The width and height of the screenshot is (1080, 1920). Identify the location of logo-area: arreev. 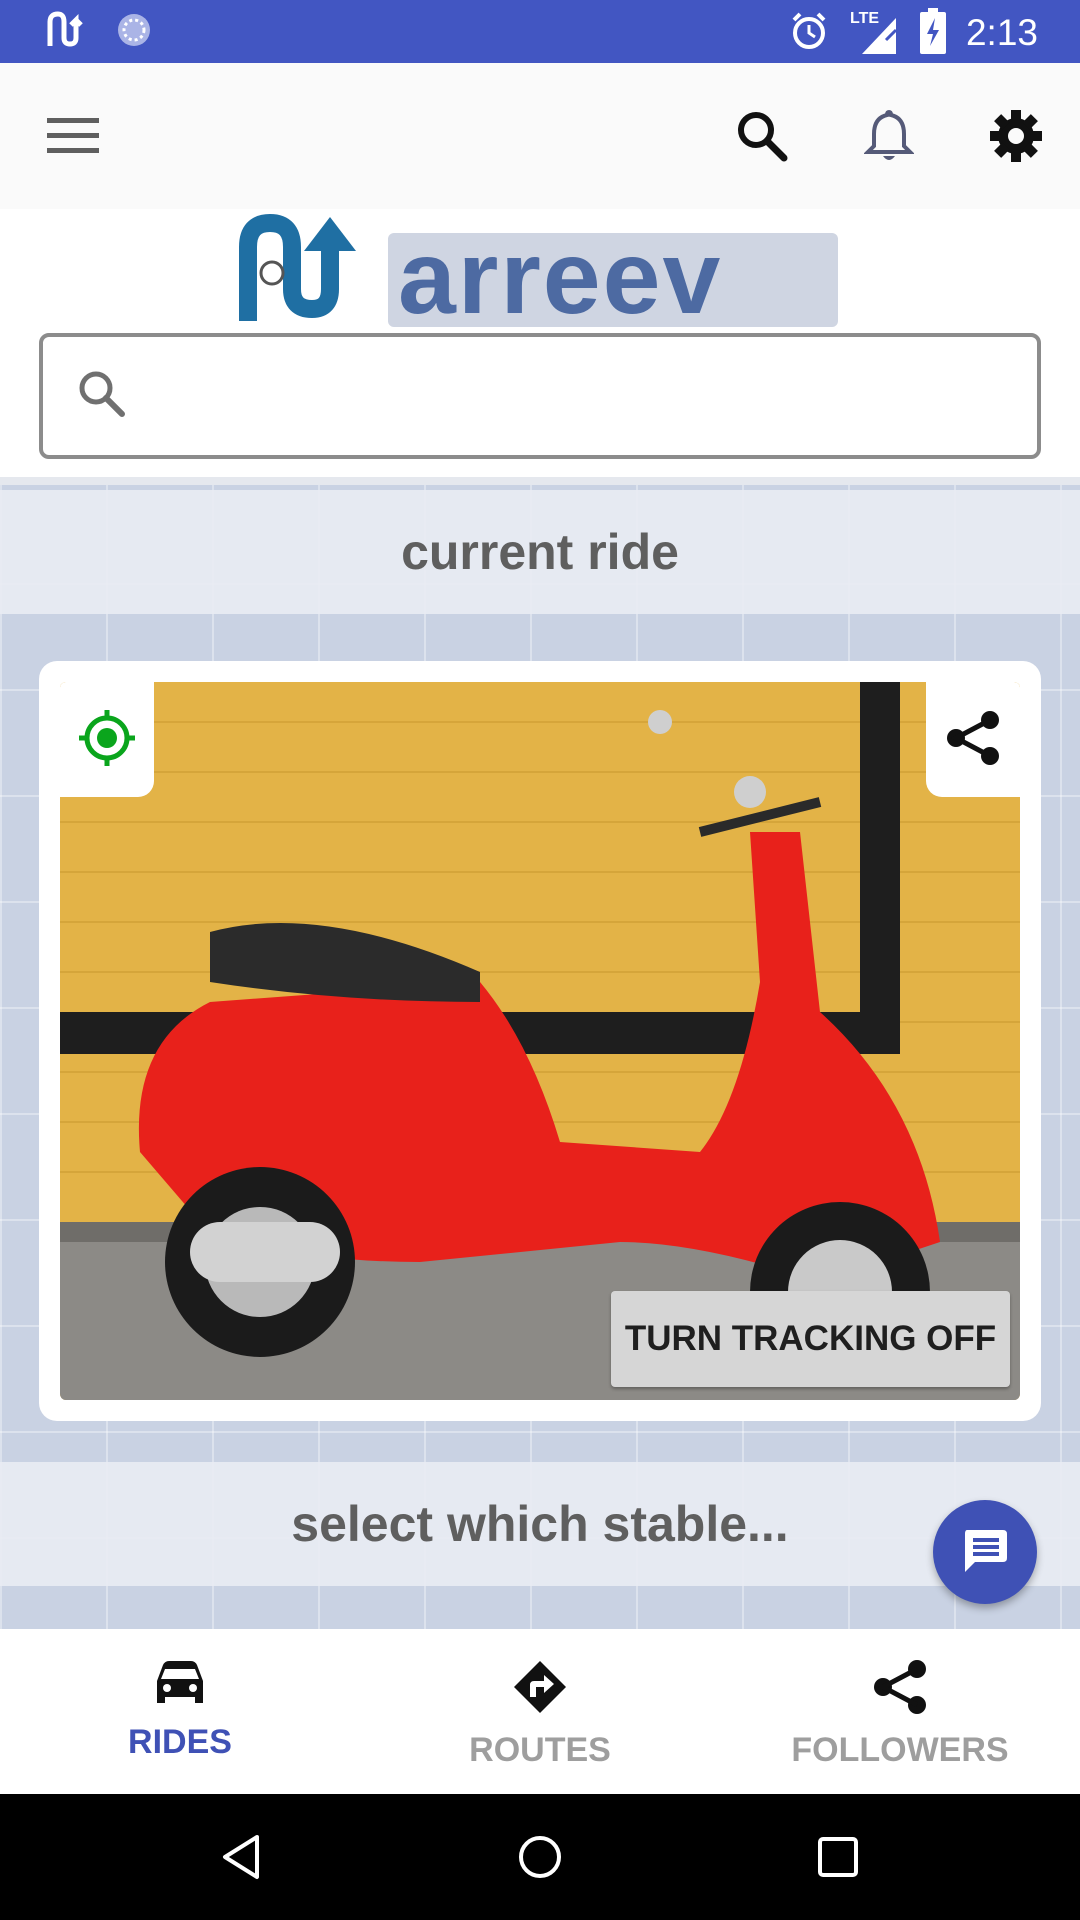
(540, 268).